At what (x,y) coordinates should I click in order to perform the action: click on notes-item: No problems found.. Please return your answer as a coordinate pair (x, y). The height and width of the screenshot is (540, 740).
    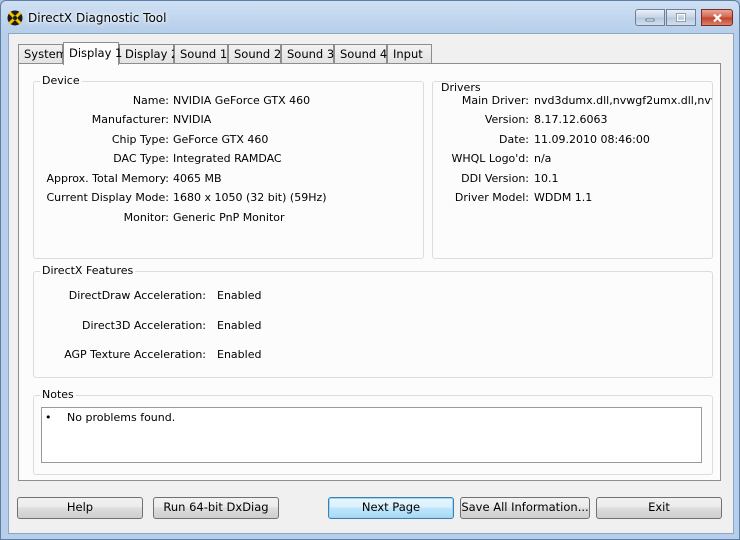
    Looking at the image, I should click on (121, 417).